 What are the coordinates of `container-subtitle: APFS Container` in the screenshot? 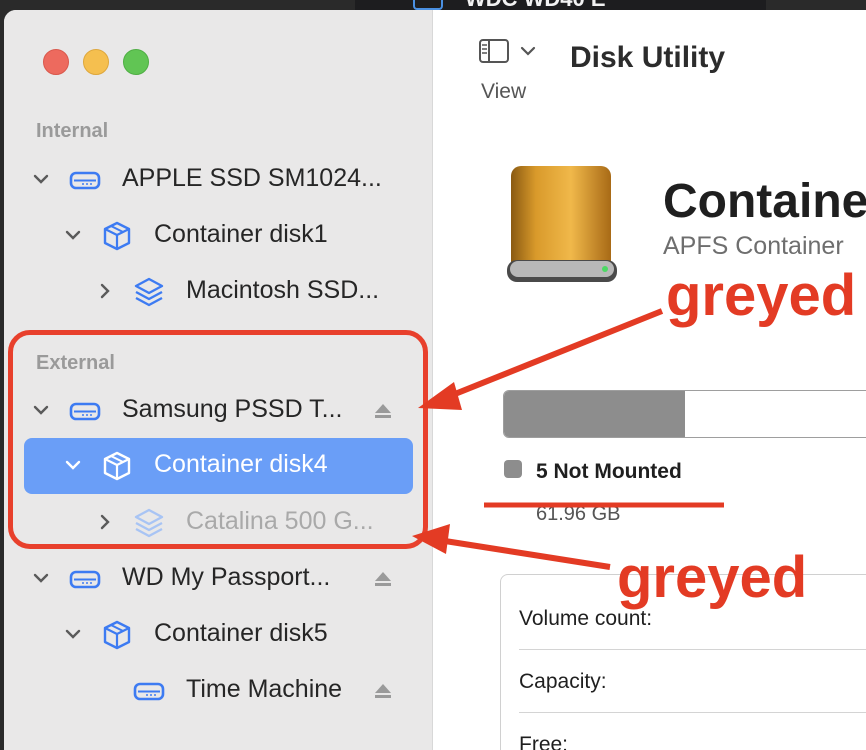 It's located at (753, 246).